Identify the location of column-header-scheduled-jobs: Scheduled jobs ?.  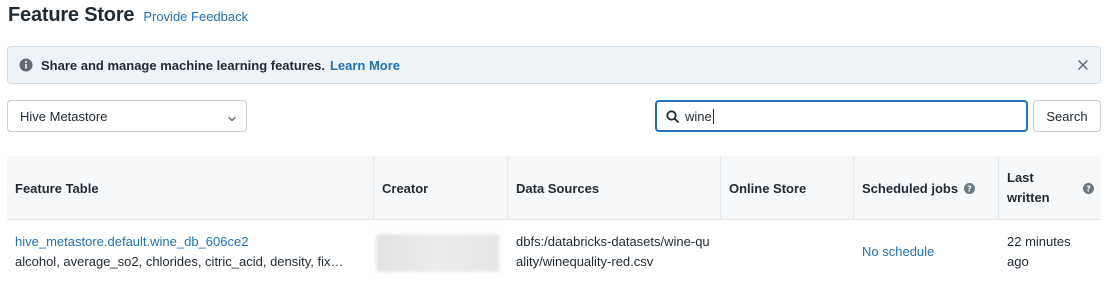
(926, 188).